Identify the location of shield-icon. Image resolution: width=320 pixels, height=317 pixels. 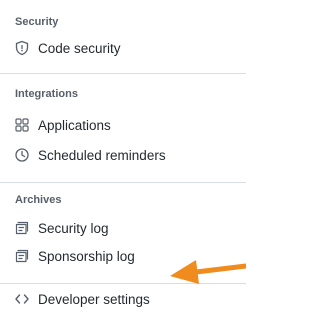
(22, 48).